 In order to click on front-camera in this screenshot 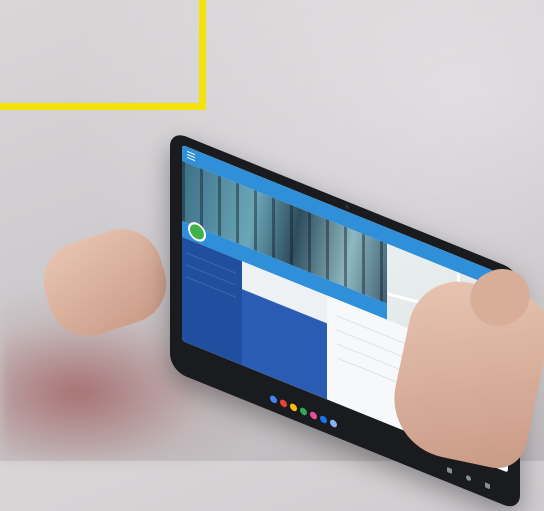, I will do `click(347, 206)`.